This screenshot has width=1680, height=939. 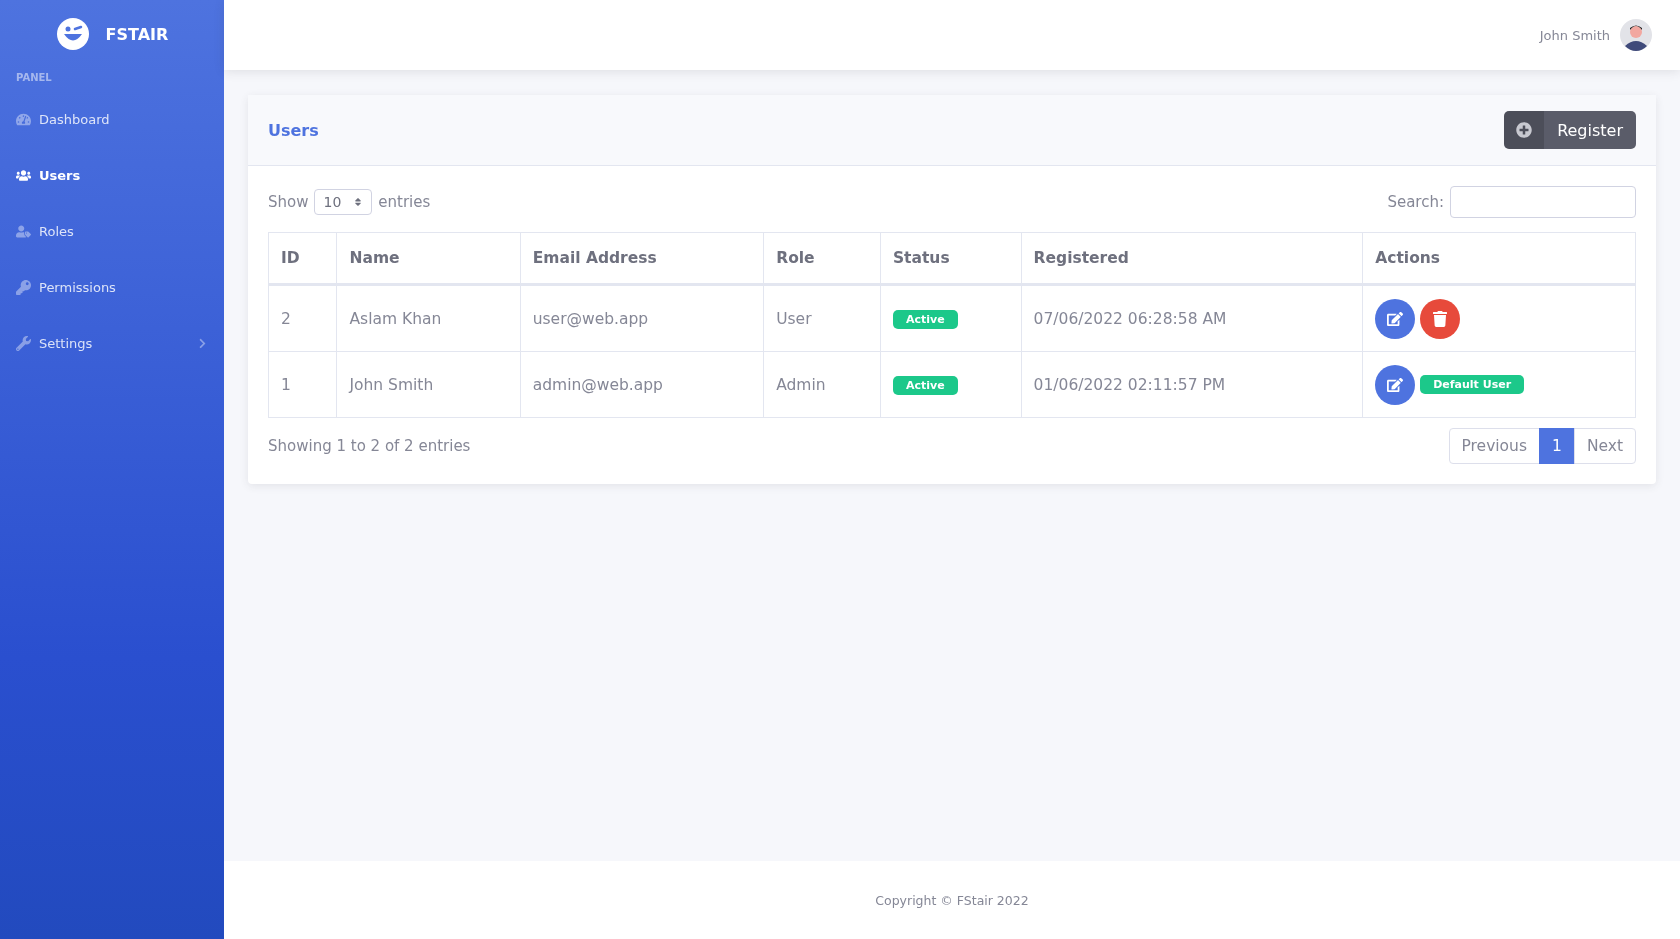 I want to click on table-cell: admin@web.app, so click(x=642, y=384).